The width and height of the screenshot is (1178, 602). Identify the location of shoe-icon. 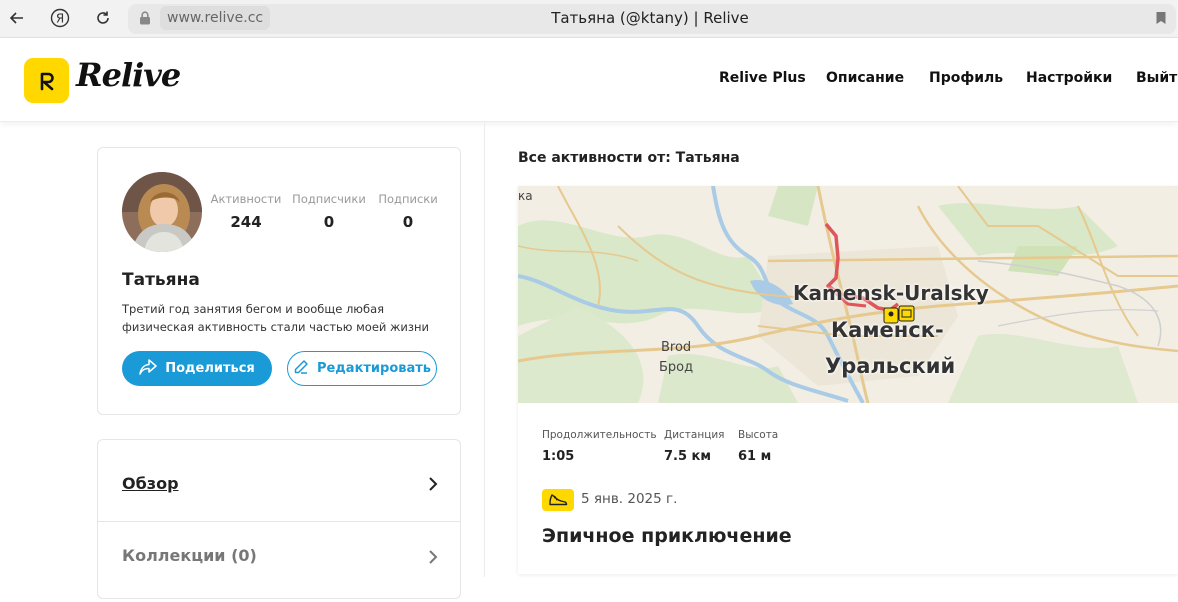
(558, 500).